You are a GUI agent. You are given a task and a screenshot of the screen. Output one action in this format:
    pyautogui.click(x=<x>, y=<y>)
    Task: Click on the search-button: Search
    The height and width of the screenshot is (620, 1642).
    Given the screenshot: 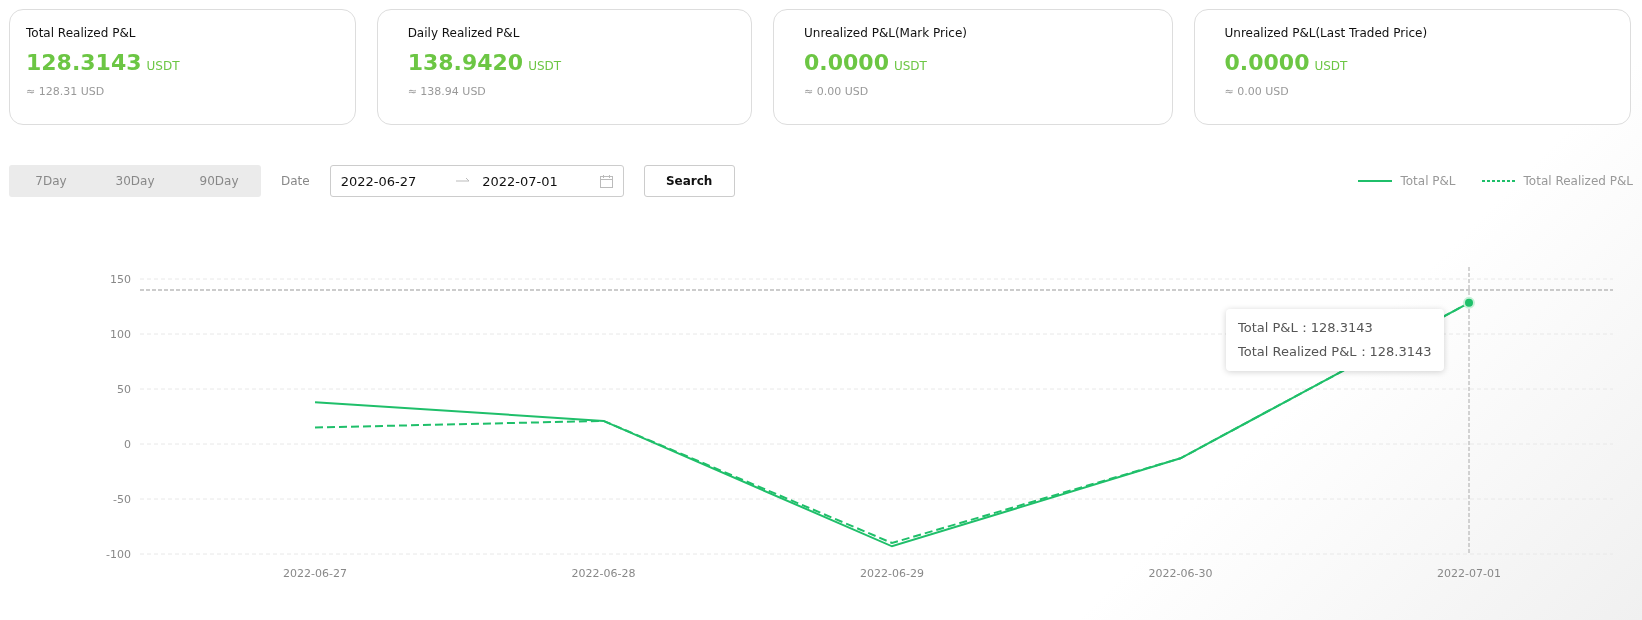 What is the action you would take?
    pyautogui.click(x=689, y=181)
    